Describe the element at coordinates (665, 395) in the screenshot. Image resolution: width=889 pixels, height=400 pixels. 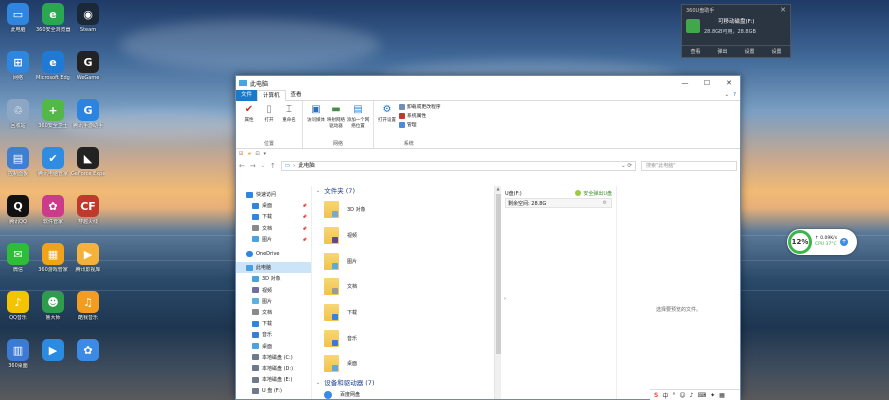
I see `chinese-mode-icon: 中` at that location.